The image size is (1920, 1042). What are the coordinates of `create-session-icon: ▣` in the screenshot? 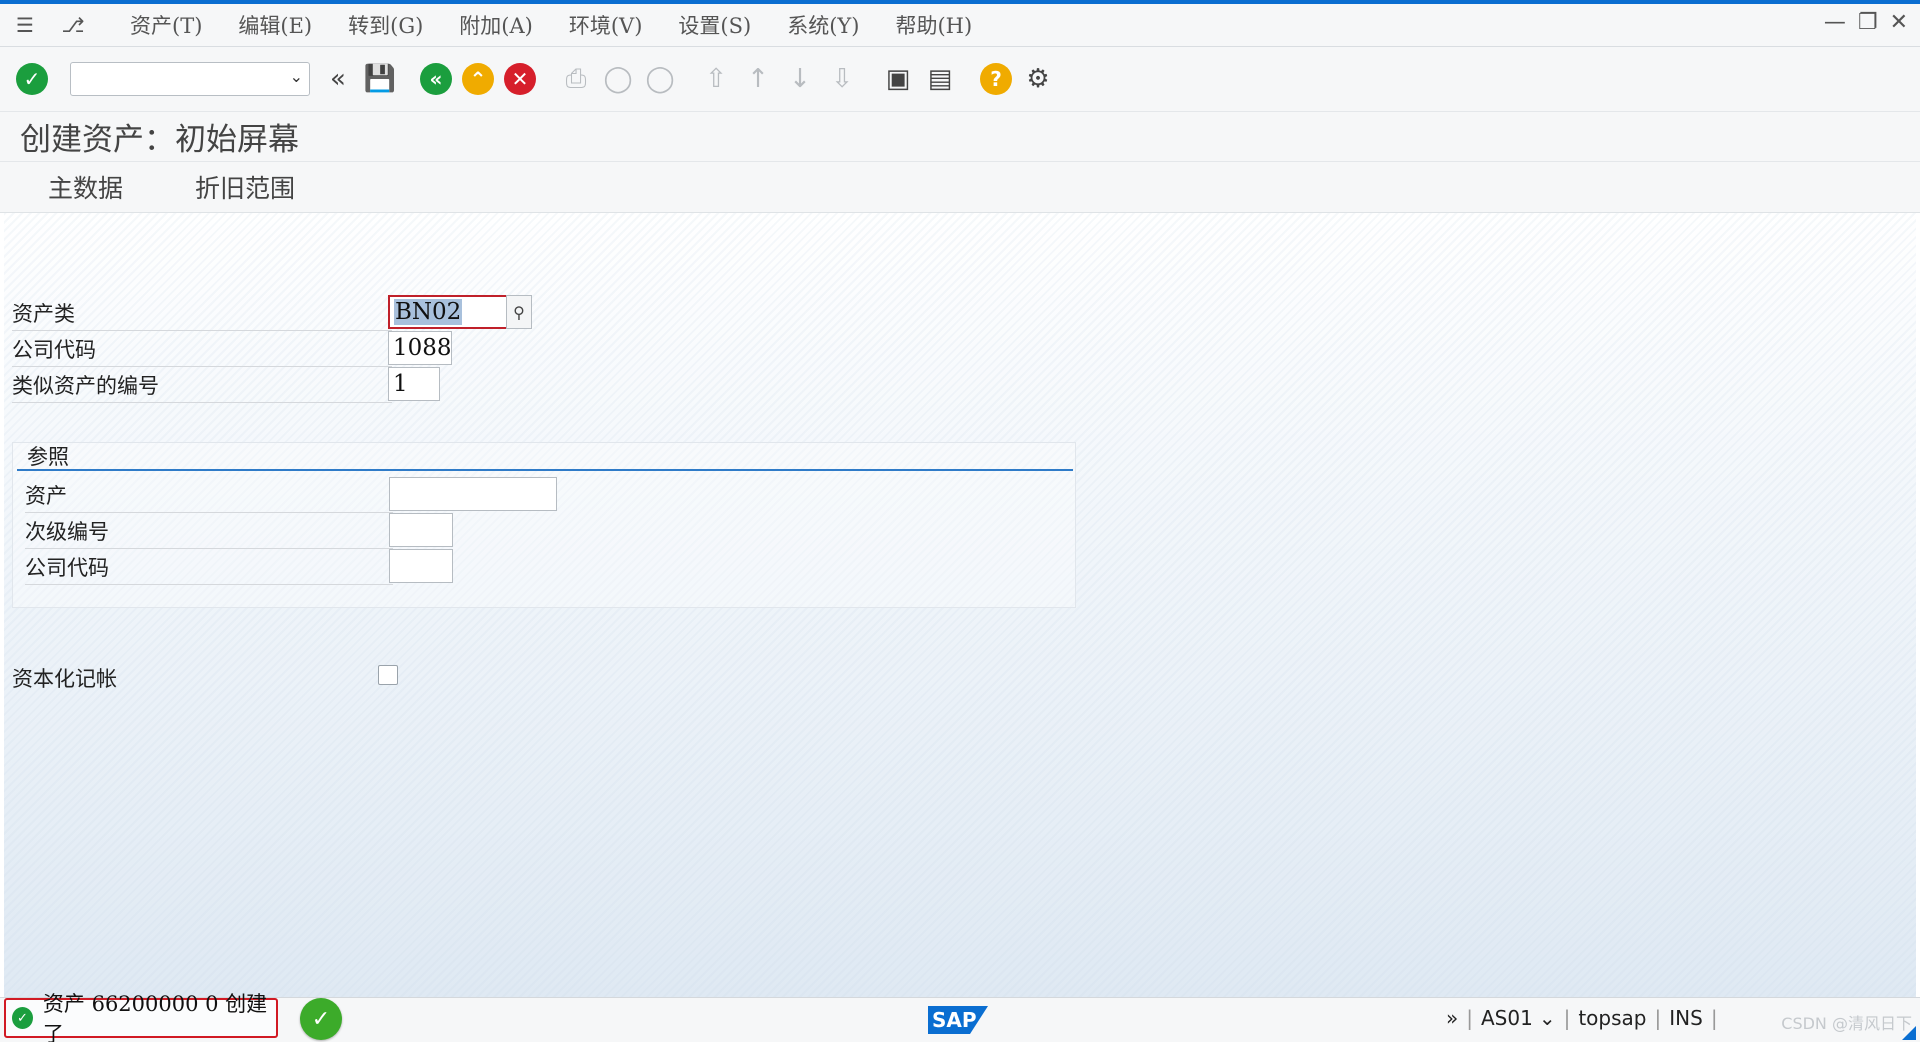 It's located at (898, 79).